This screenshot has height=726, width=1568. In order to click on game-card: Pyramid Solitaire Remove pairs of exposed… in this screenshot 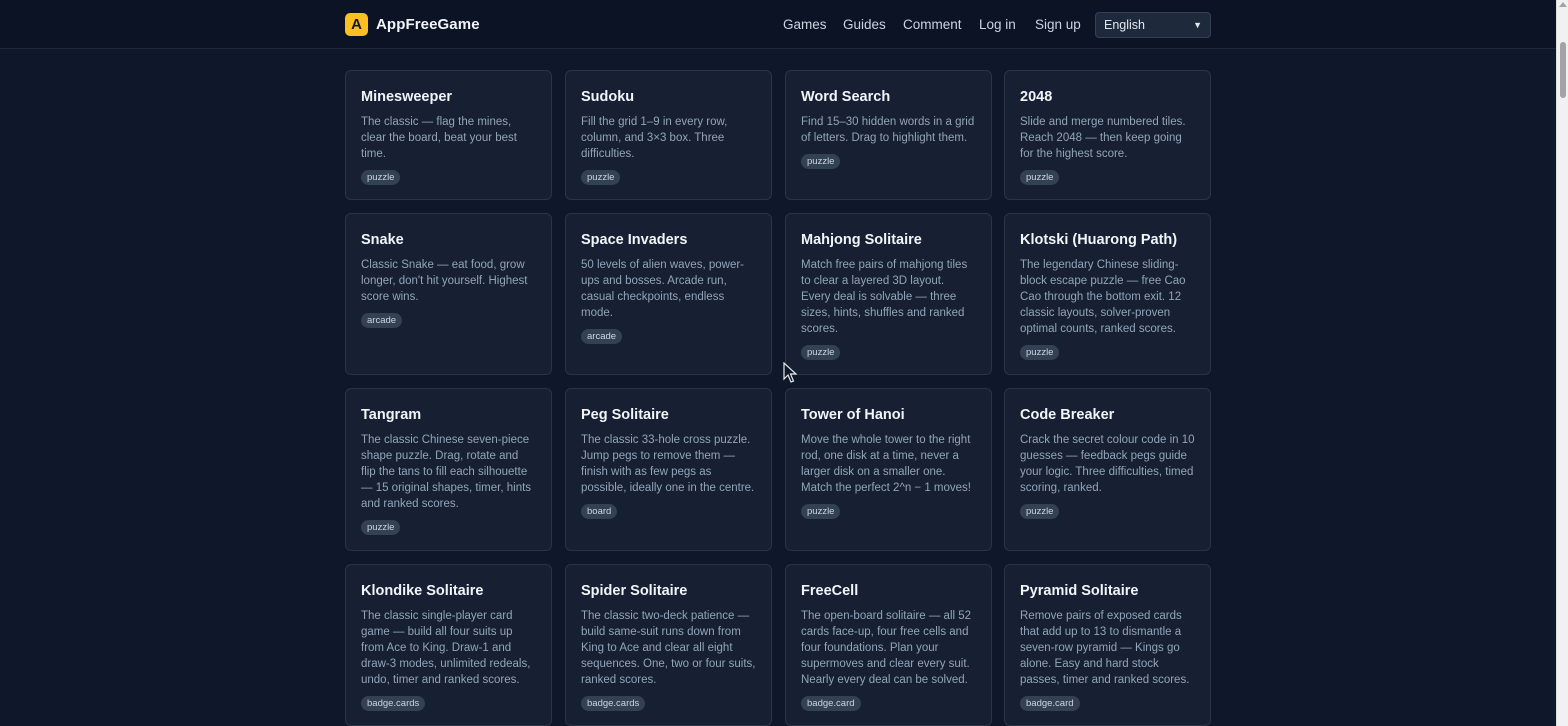, I will do `click(1107, 645)`.